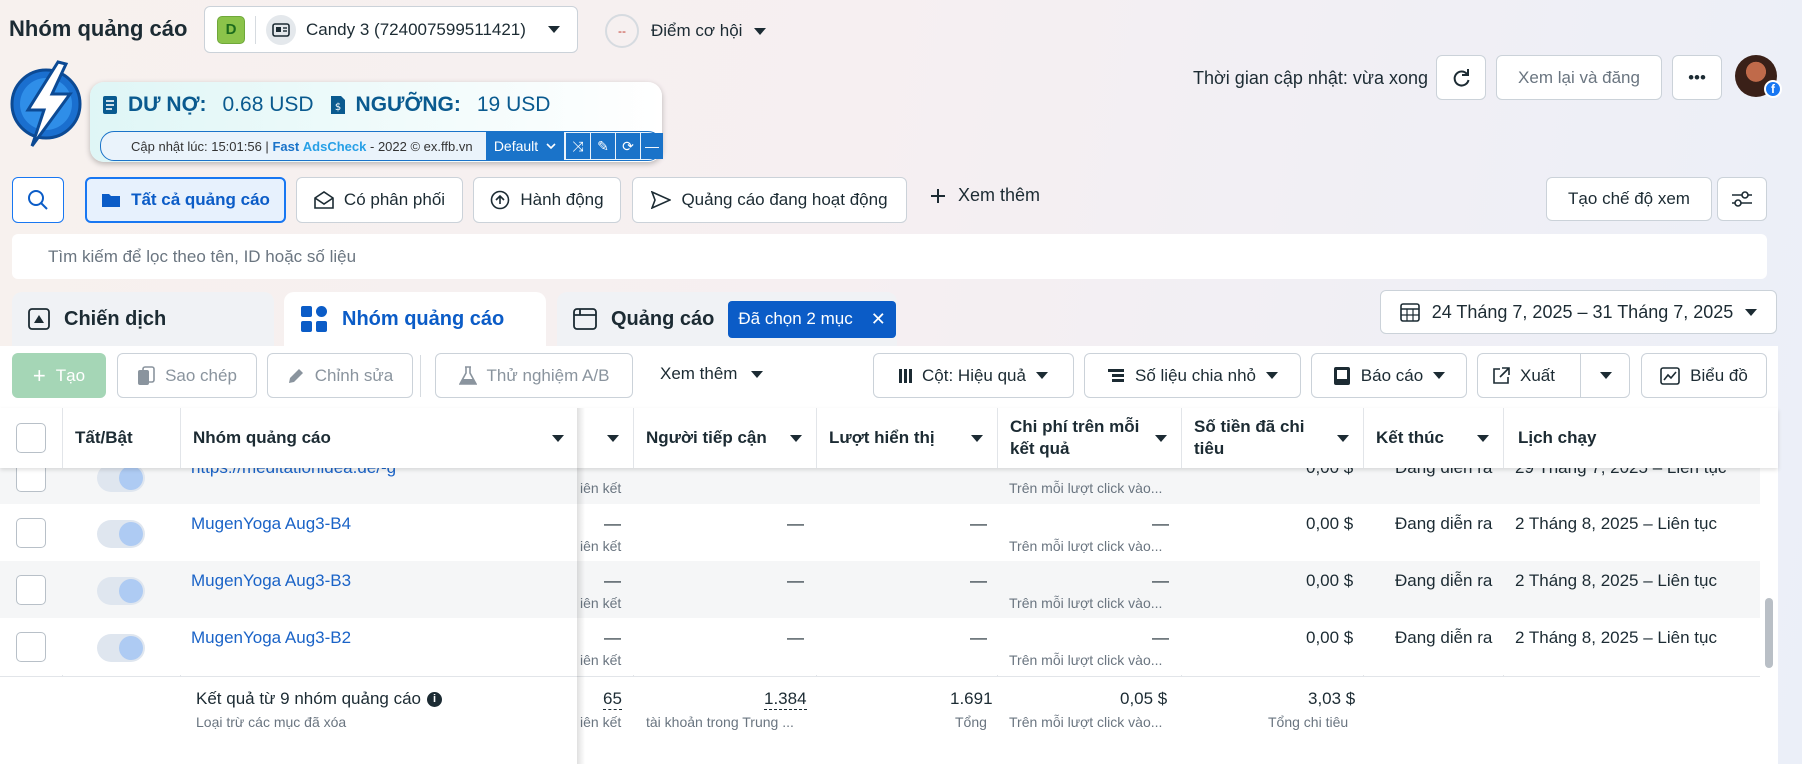 The height and width of the screenshot is (764, 1802). I want to click on customize-button, so click(1742, 199).